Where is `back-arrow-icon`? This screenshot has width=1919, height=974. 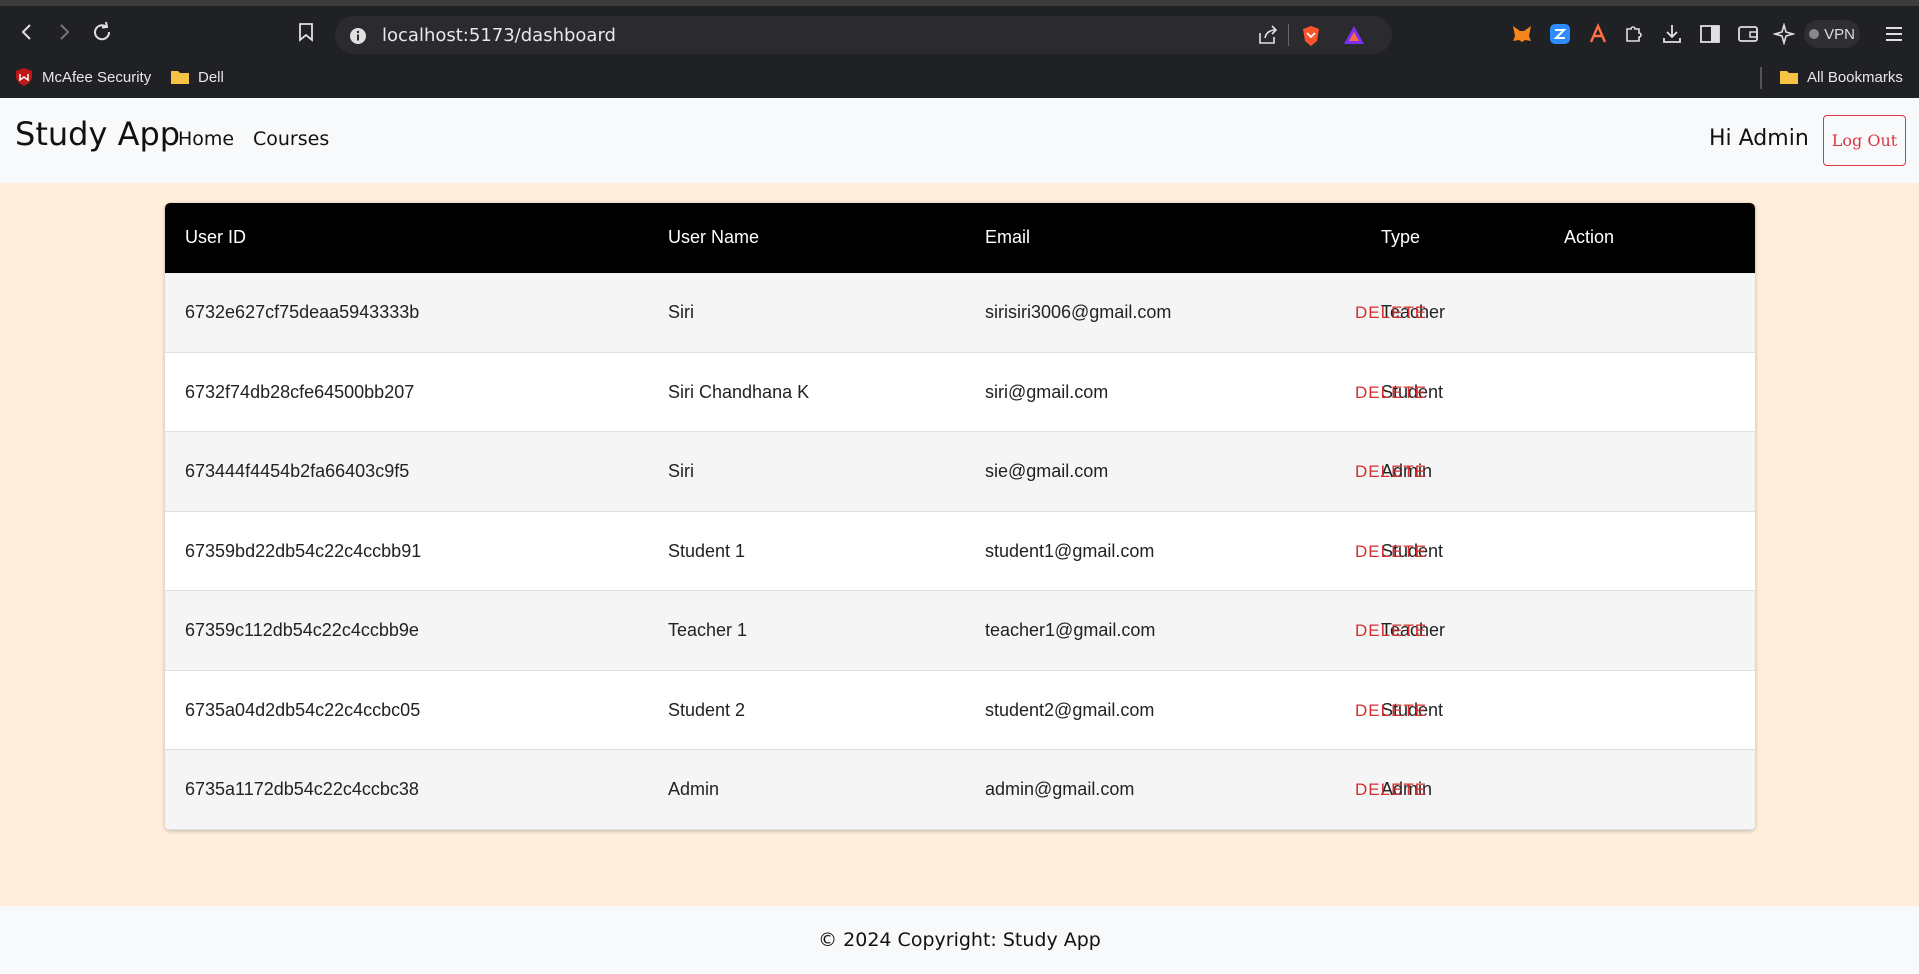
back-arrow-icon is located at coordinates (26, 32).